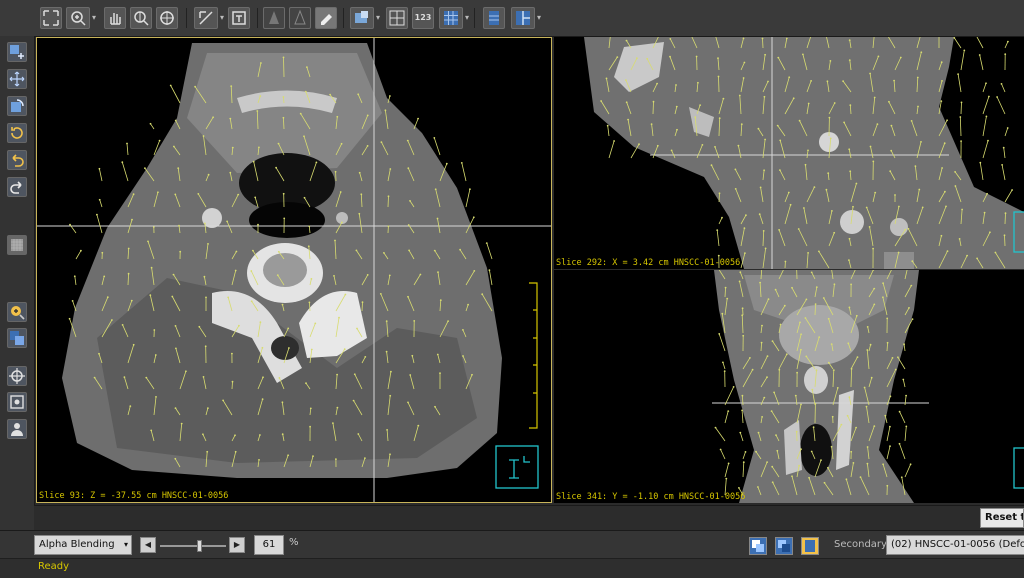 The image size is (1024, 578). Describe the element at coordinates (17, 338) in the screenshot. I see `copy-layers-icon` at that location.